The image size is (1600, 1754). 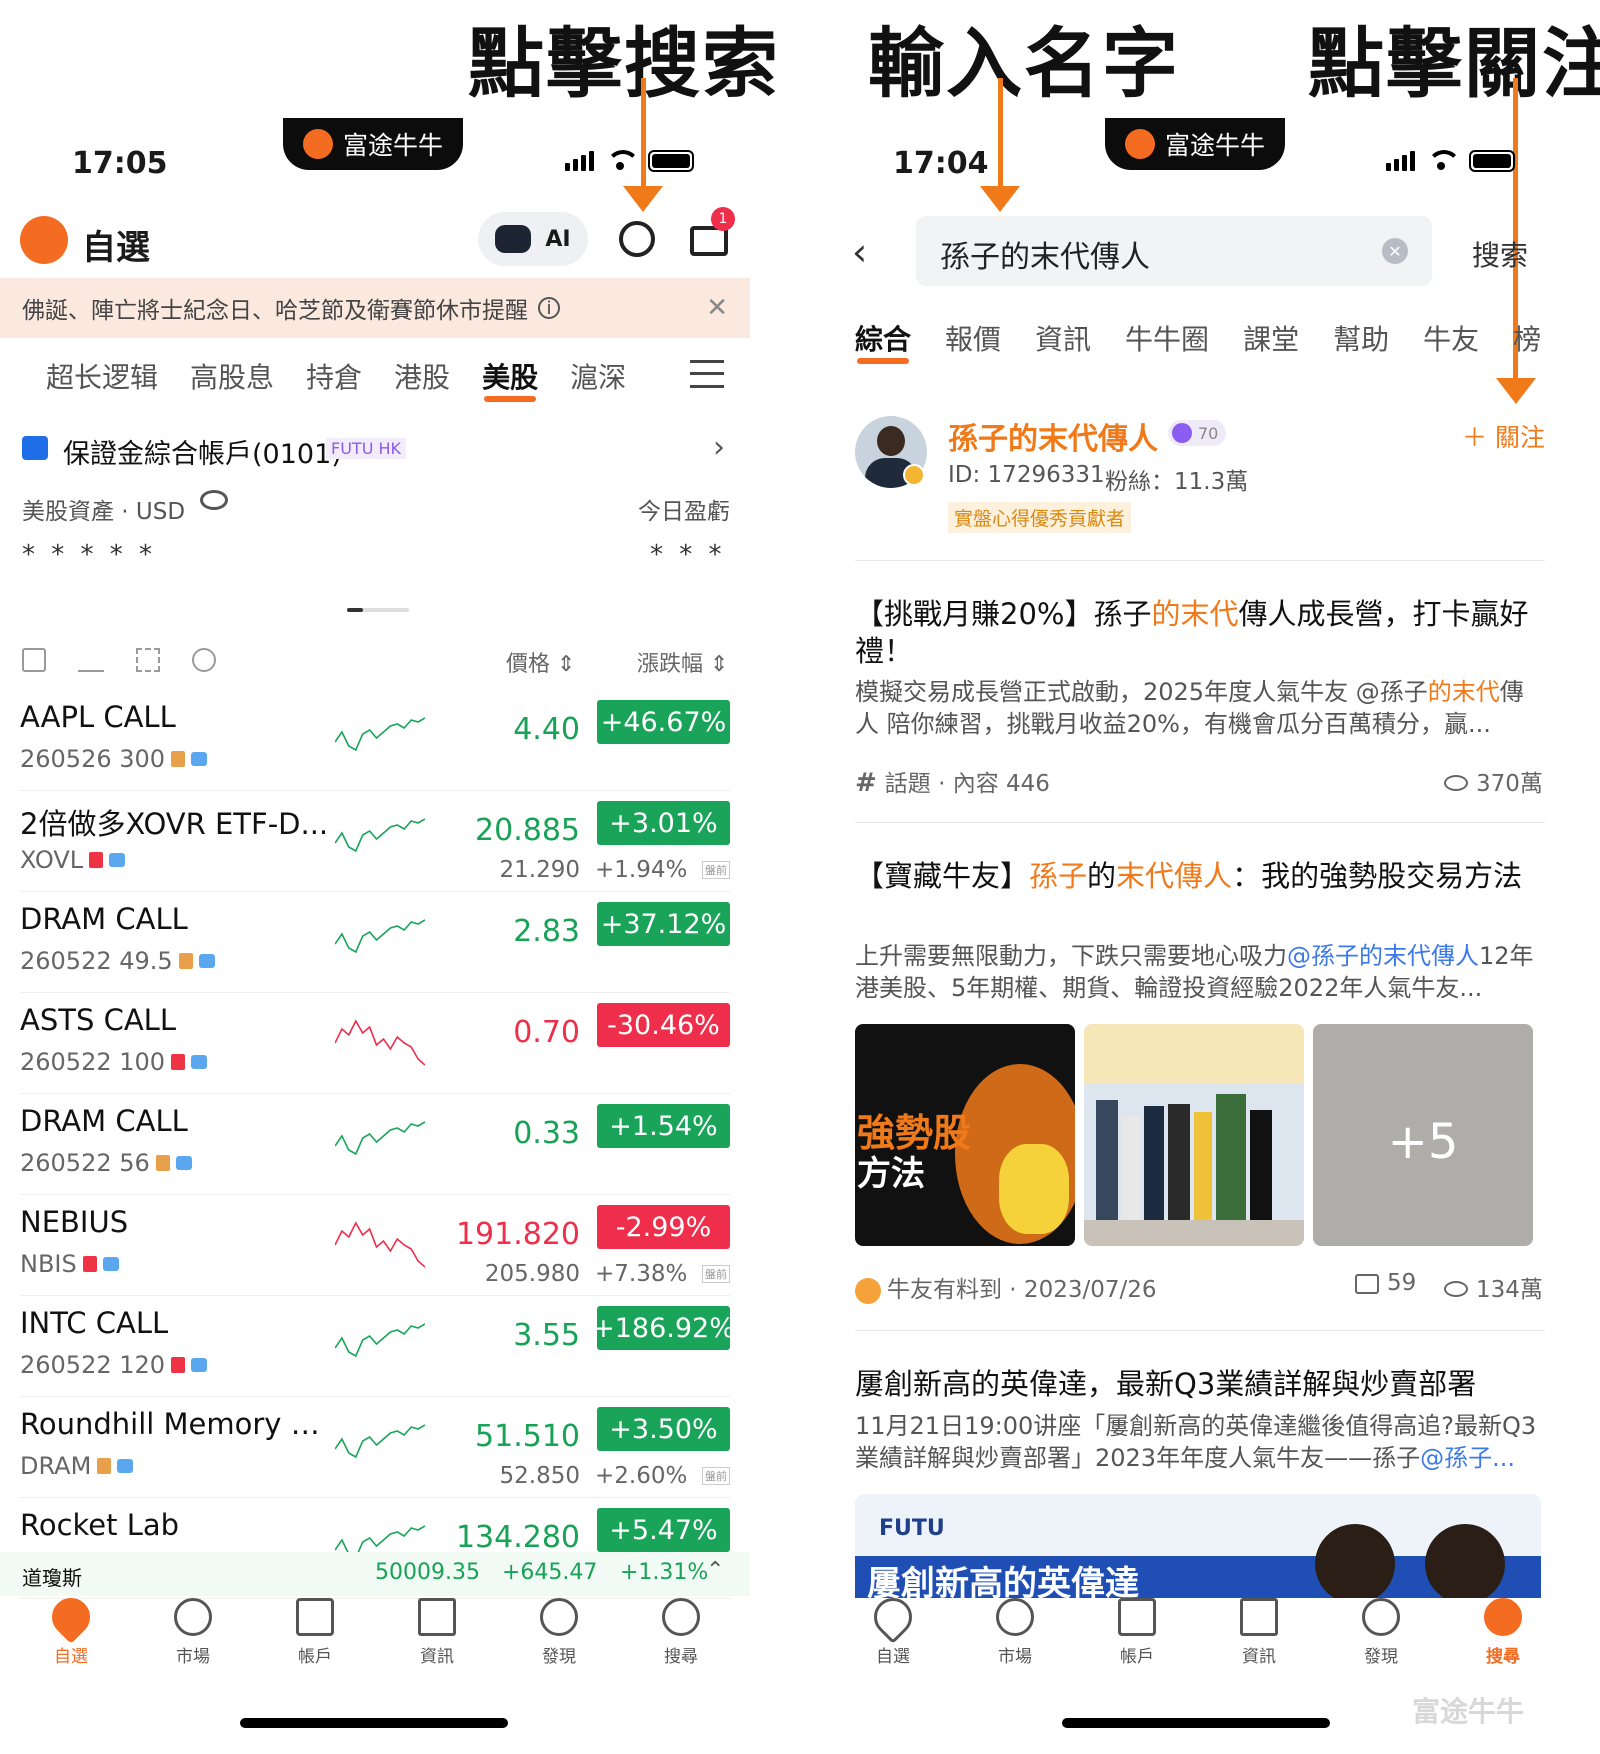 I want to click on stock-change: -2.99%, so click(x=663, y=1227).